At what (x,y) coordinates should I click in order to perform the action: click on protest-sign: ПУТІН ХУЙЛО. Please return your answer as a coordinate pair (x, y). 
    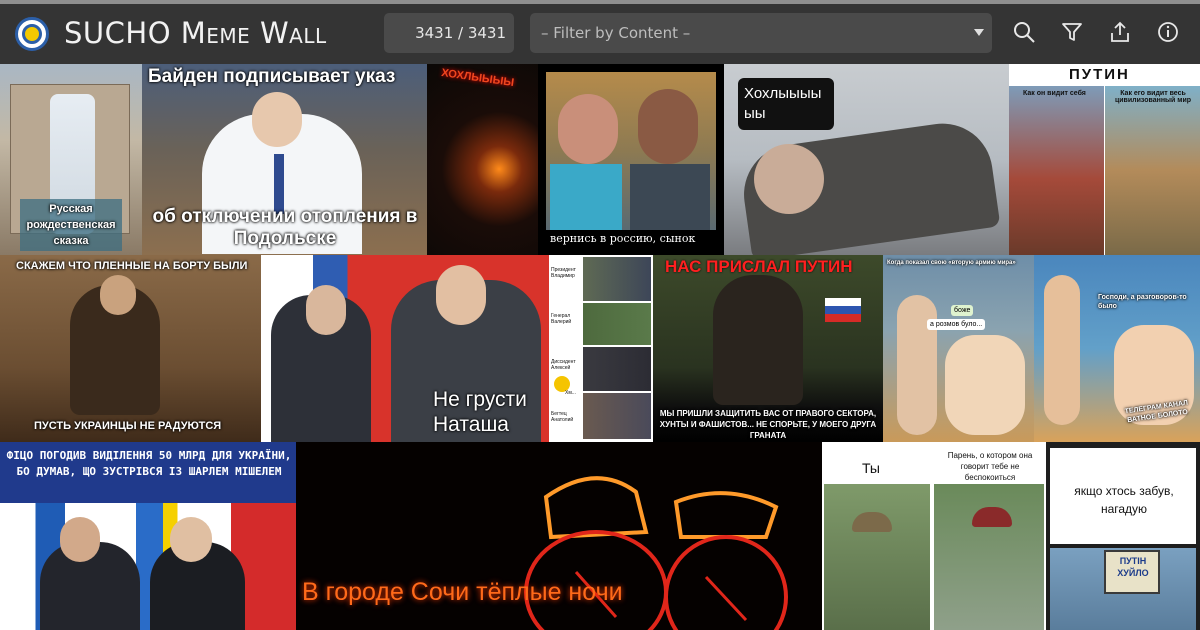
    Looking at the image, I should click on (1133, 567).